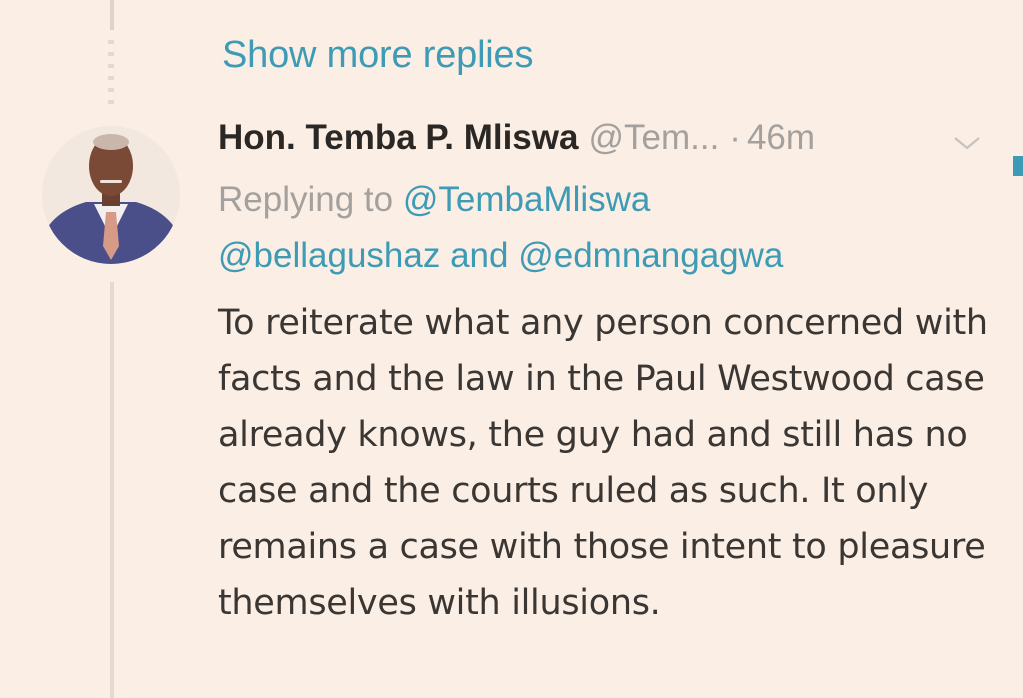 The image size is (1023, 698). What do you see at coordinates (967, 143) in the screenshot?
I see `chevron-down-icon` at bounding box center [967, 143].